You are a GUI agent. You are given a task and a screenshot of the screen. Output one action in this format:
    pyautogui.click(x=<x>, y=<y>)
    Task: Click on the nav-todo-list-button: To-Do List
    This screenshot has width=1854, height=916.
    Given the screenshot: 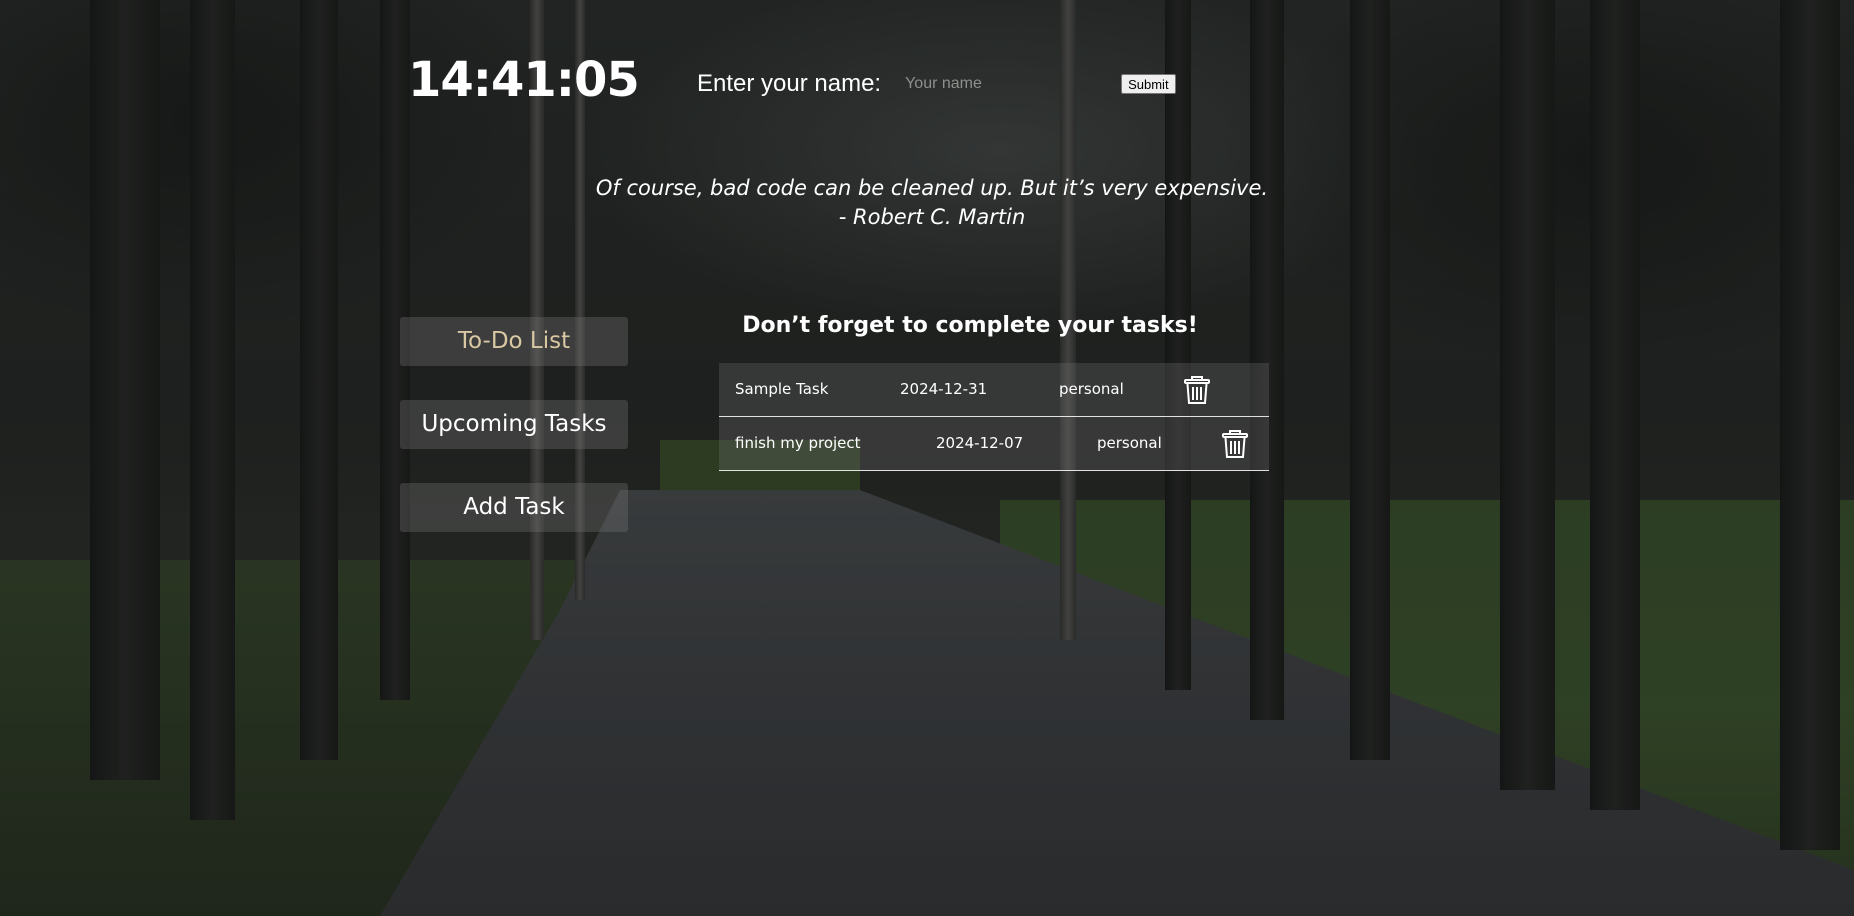 What is the action you would take?
    pyautogui.click(x=514, y=341)
    